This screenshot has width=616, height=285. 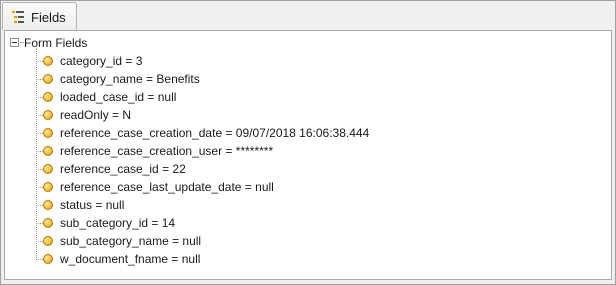 I want to click on tree-item: w_document_fname = null, so click(x=305, y=260).